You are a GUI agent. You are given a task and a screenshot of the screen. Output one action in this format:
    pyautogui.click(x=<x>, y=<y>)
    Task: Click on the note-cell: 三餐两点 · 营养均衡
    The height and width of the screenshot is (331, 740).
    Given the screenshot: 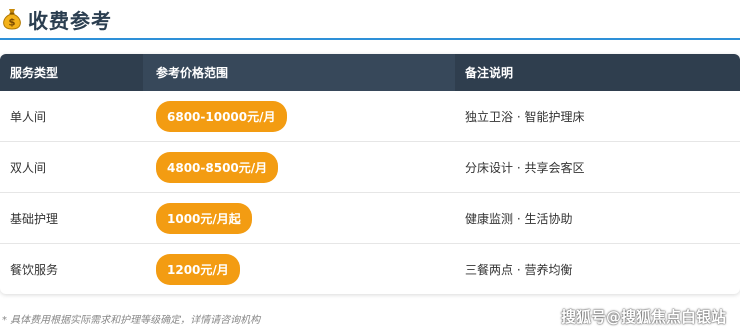 What is the action you would take?
    pyautogui.click(x=519, y=270)
    